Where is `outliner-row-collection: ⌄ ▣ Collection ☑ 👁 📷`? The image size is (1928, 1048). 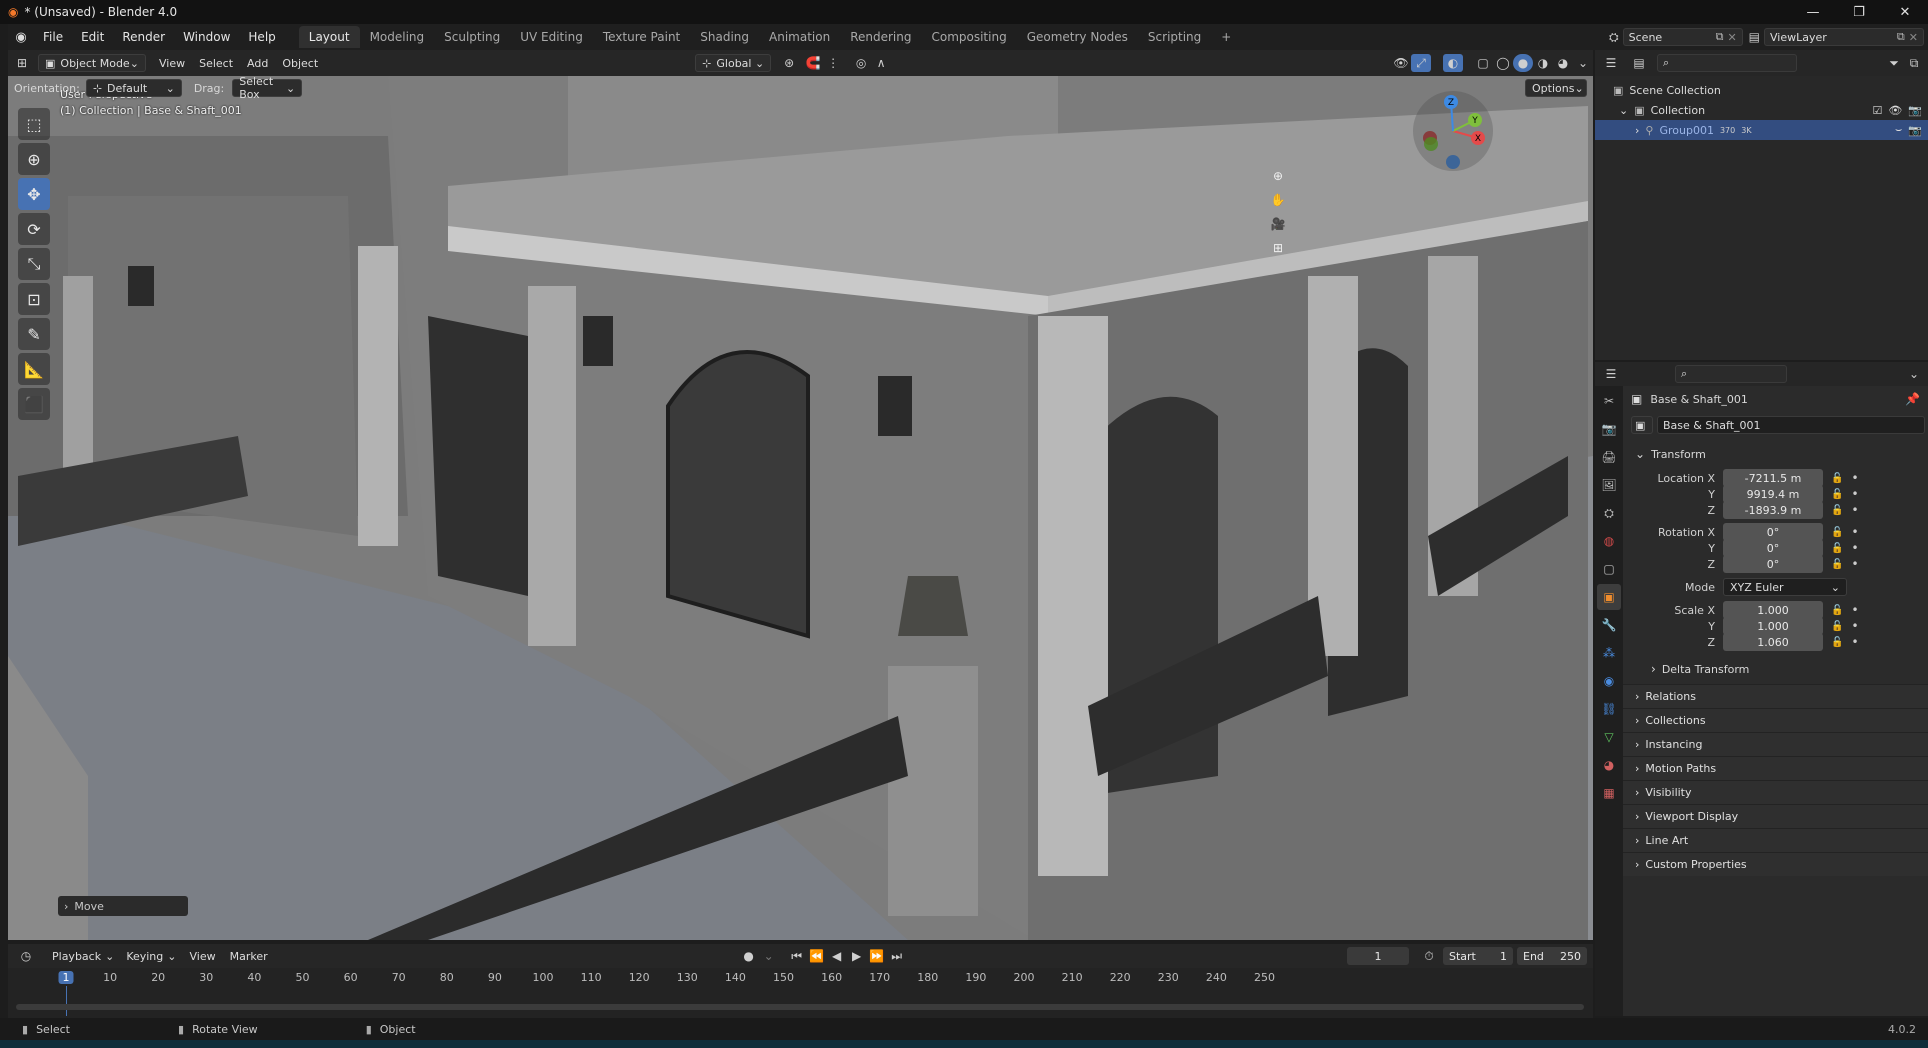
outliner-row-collection: ⌄ ▣ Collection ☑ 👁 📷 is located at coordinates (1761, 110).